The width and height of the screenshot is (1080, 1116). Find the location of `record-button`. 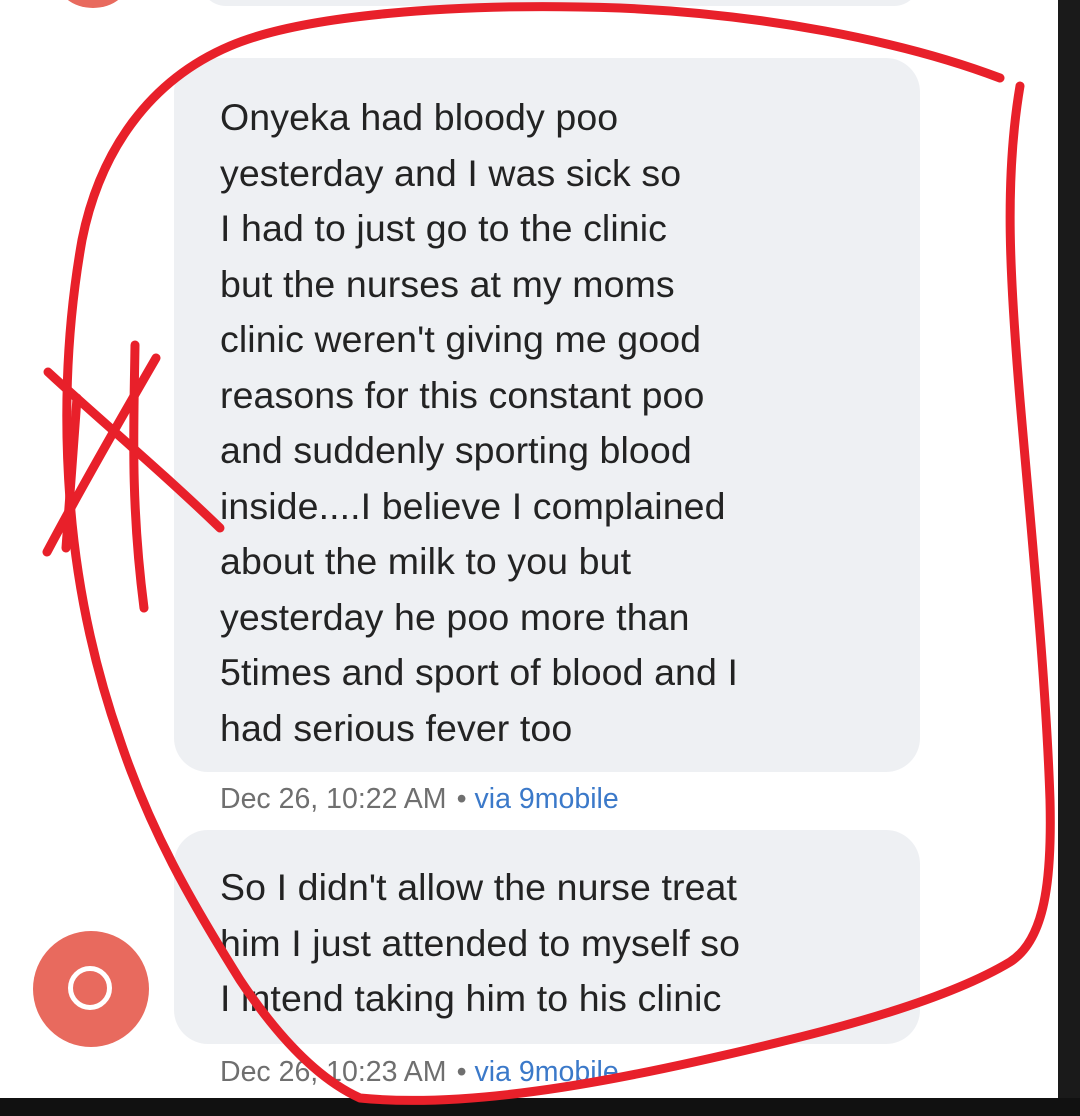

record-button is located at coordinates (91, 989).